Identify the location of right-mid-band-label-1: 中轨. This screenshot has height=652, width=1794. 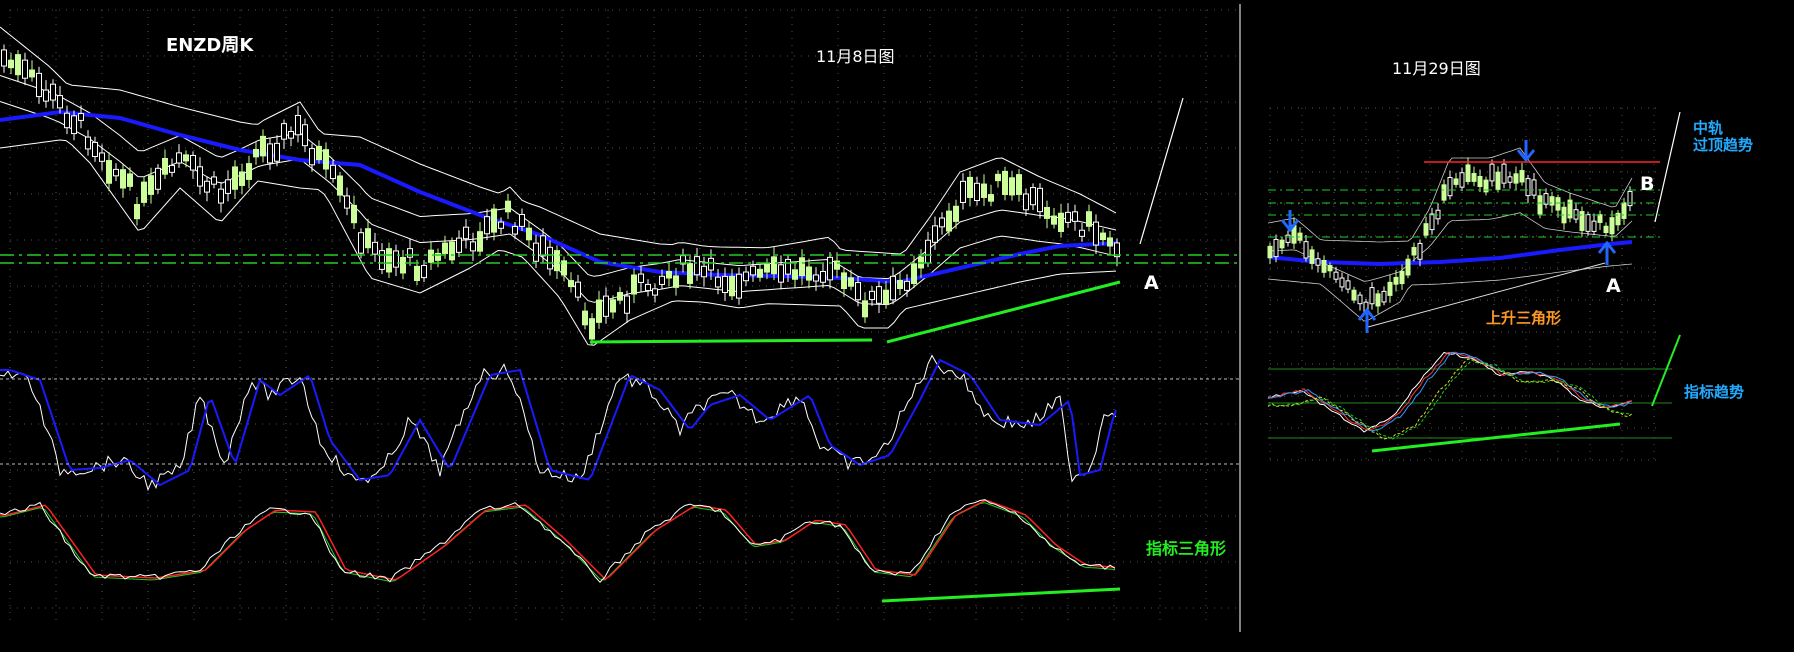
(1708, 128).